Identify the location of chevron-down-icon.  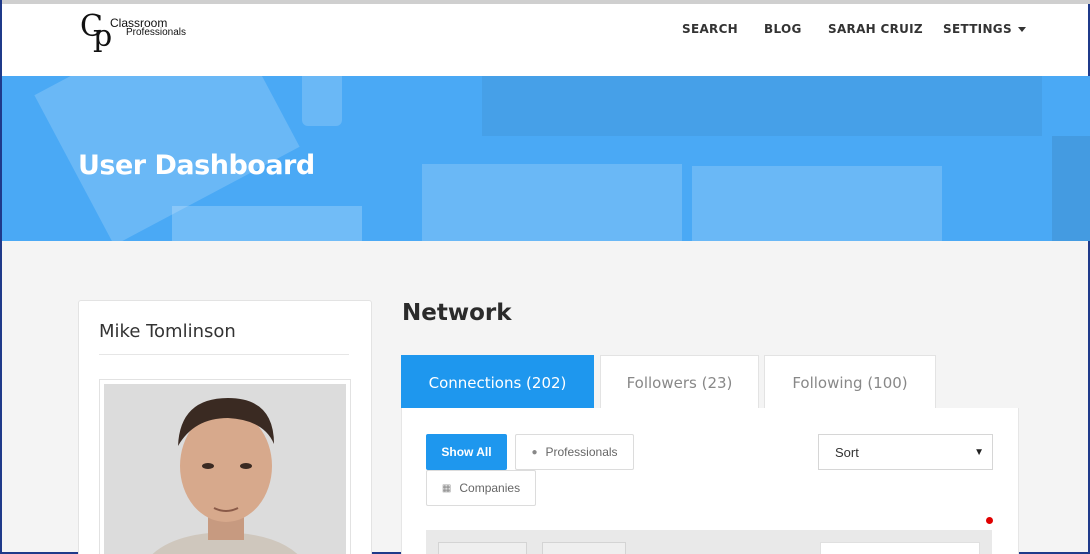
(1021, 29).